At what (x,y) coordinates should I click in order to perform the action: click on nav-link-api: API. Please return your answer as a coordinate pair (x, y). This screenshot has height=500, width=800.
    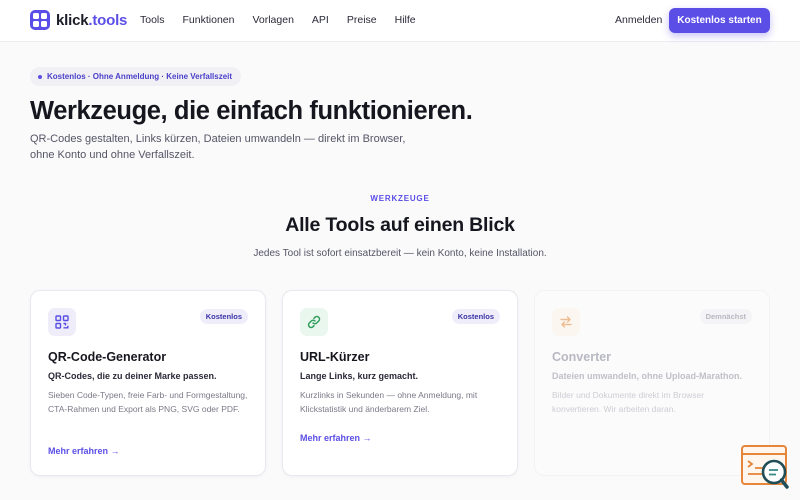
    Looking at the image, I should click on (320, 20).